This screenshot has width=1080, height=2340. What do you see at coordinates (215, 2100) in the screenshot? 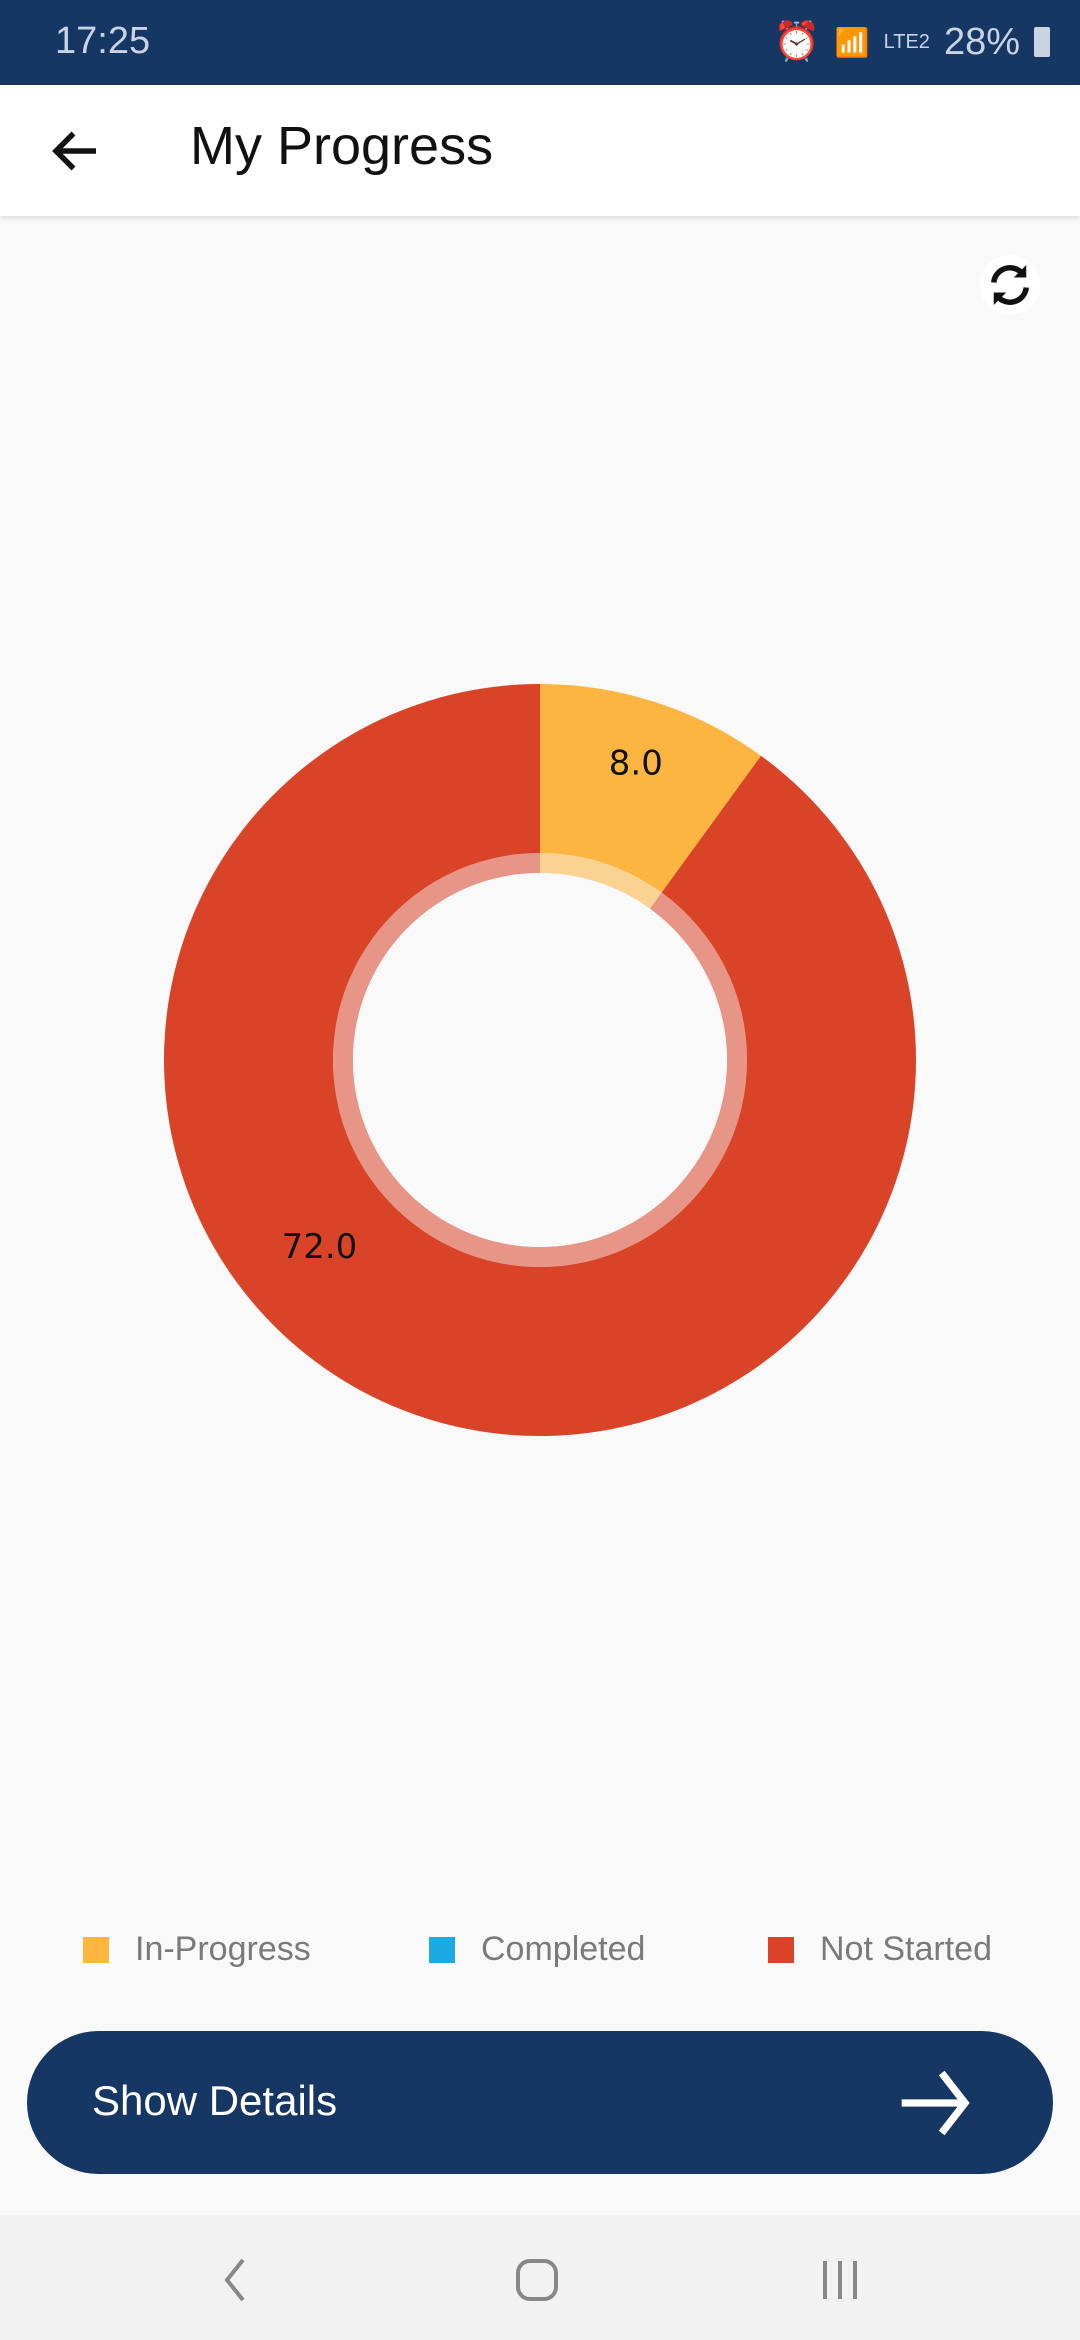
I see `show-details-label: Show Details` at bounding box center [215, 2100].